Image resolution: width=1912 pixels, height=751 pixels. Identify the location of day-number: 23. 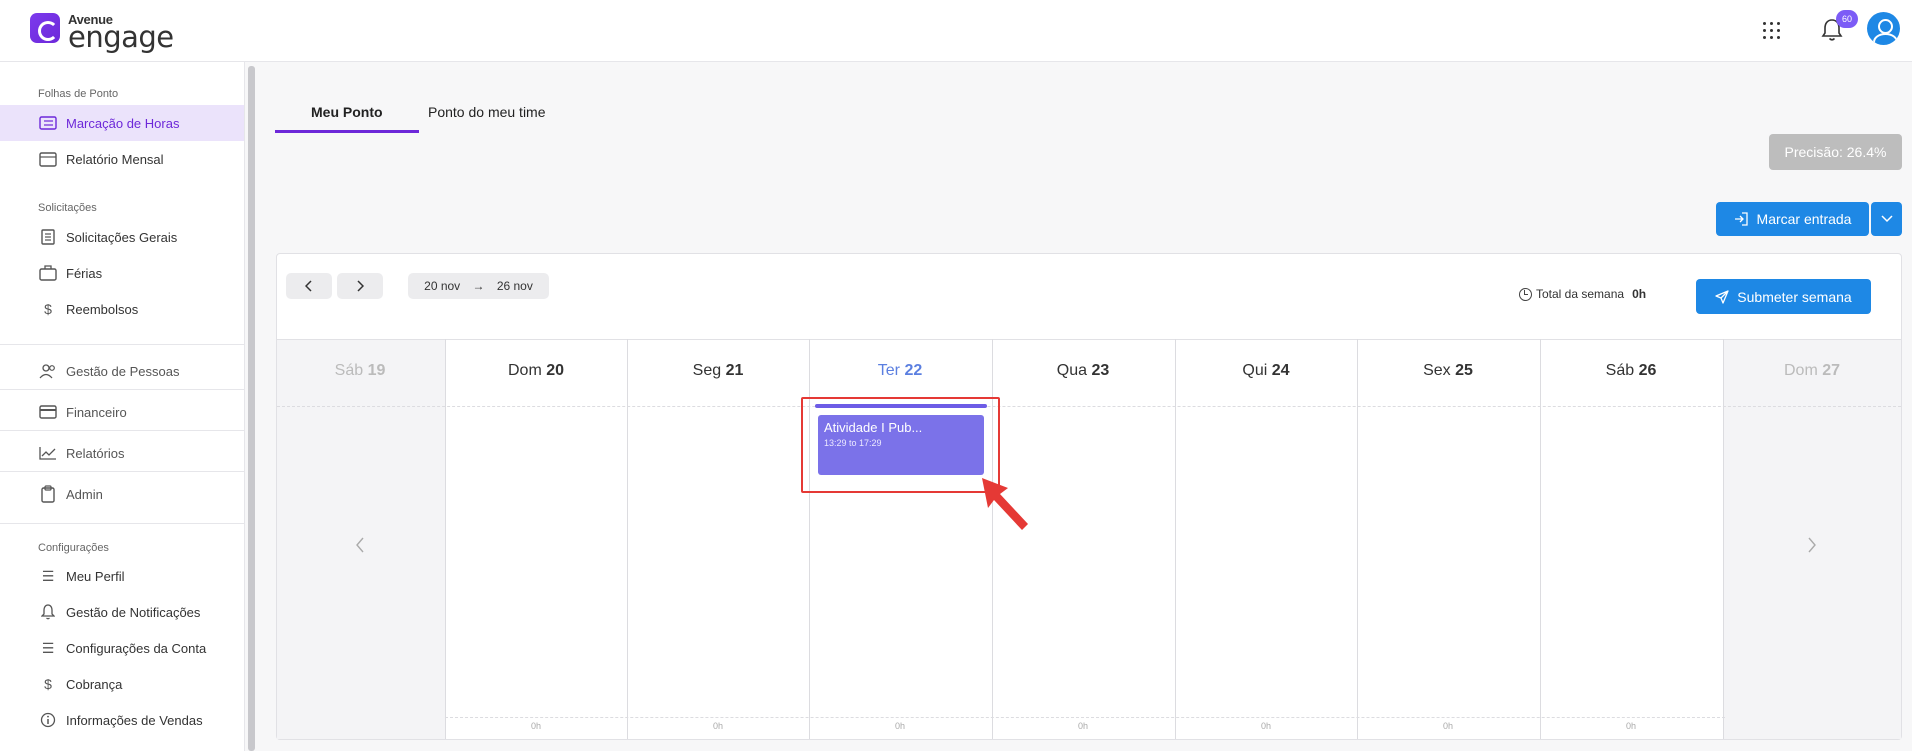
(1100, 370).